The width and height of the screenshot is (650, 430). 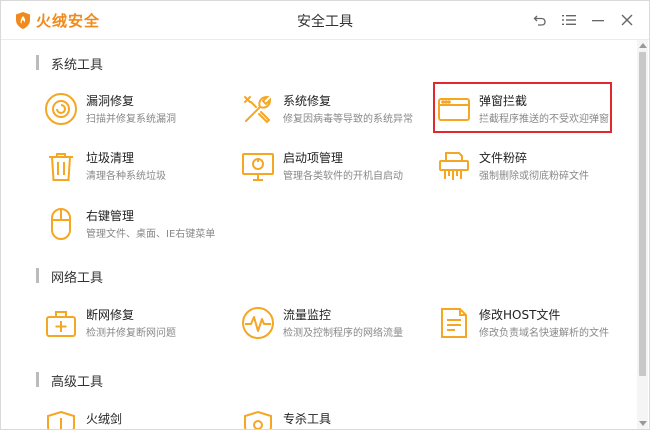 I want to click on window-title: 安全工具, so click(x=325, y=22).